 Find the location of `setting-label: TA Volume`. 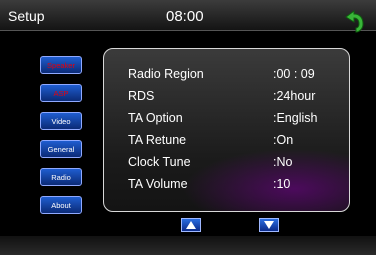

setting-label: TA Volume is located at coordinates (158, 184).